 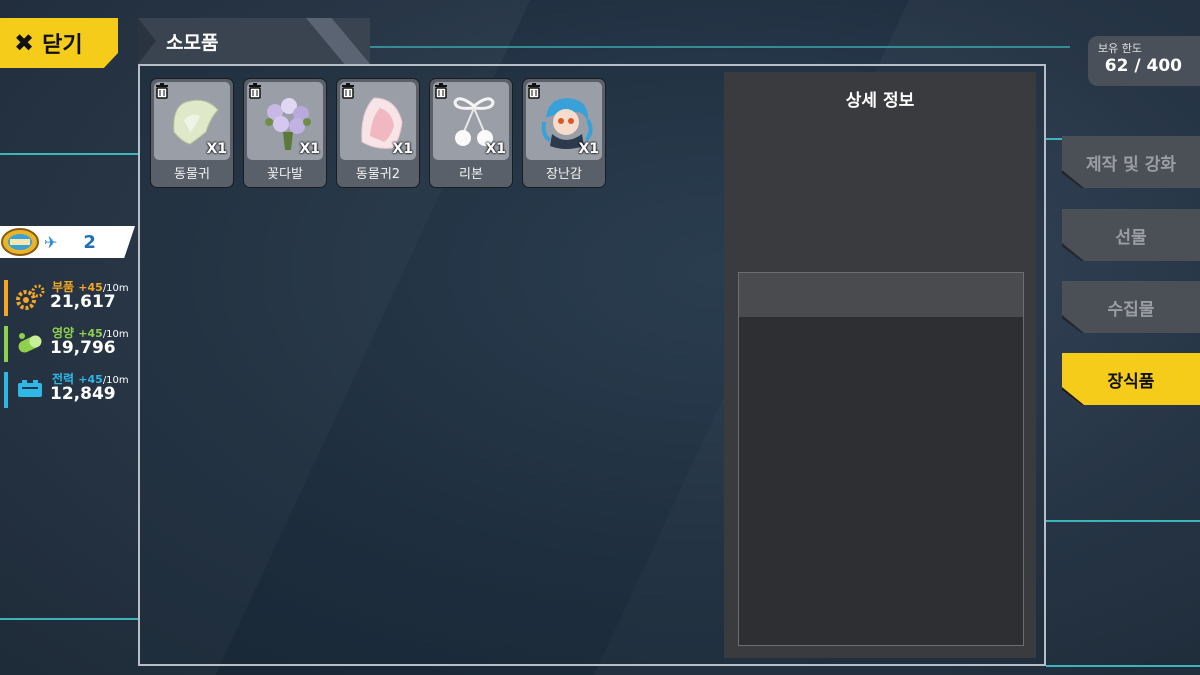 I want to click on tab-collectibles: 수집물, so click(x=1131, y=307).